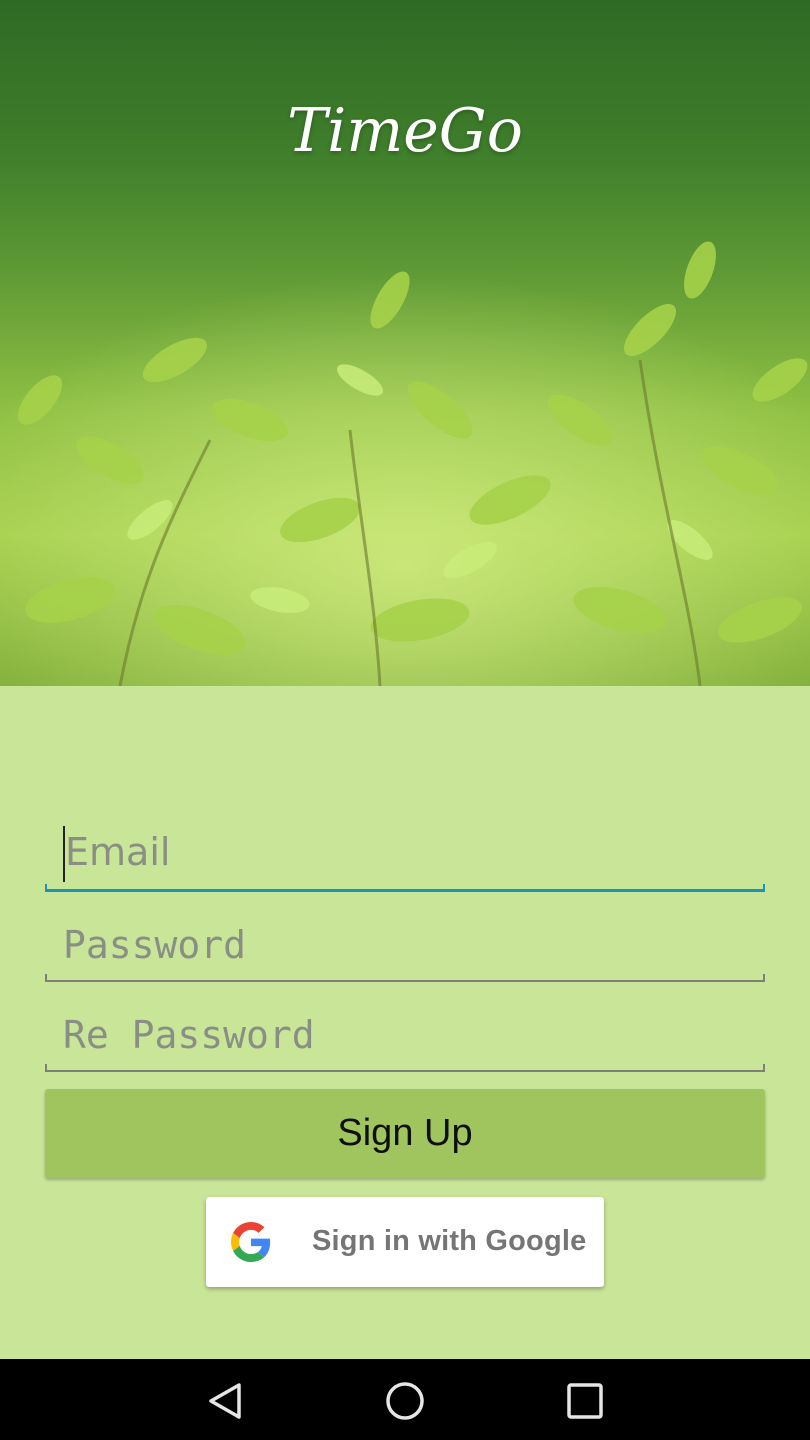  What do you see at coordinates (64, 854) in the screenshot?
I see `text-caret` at bounding box center [64, 854].